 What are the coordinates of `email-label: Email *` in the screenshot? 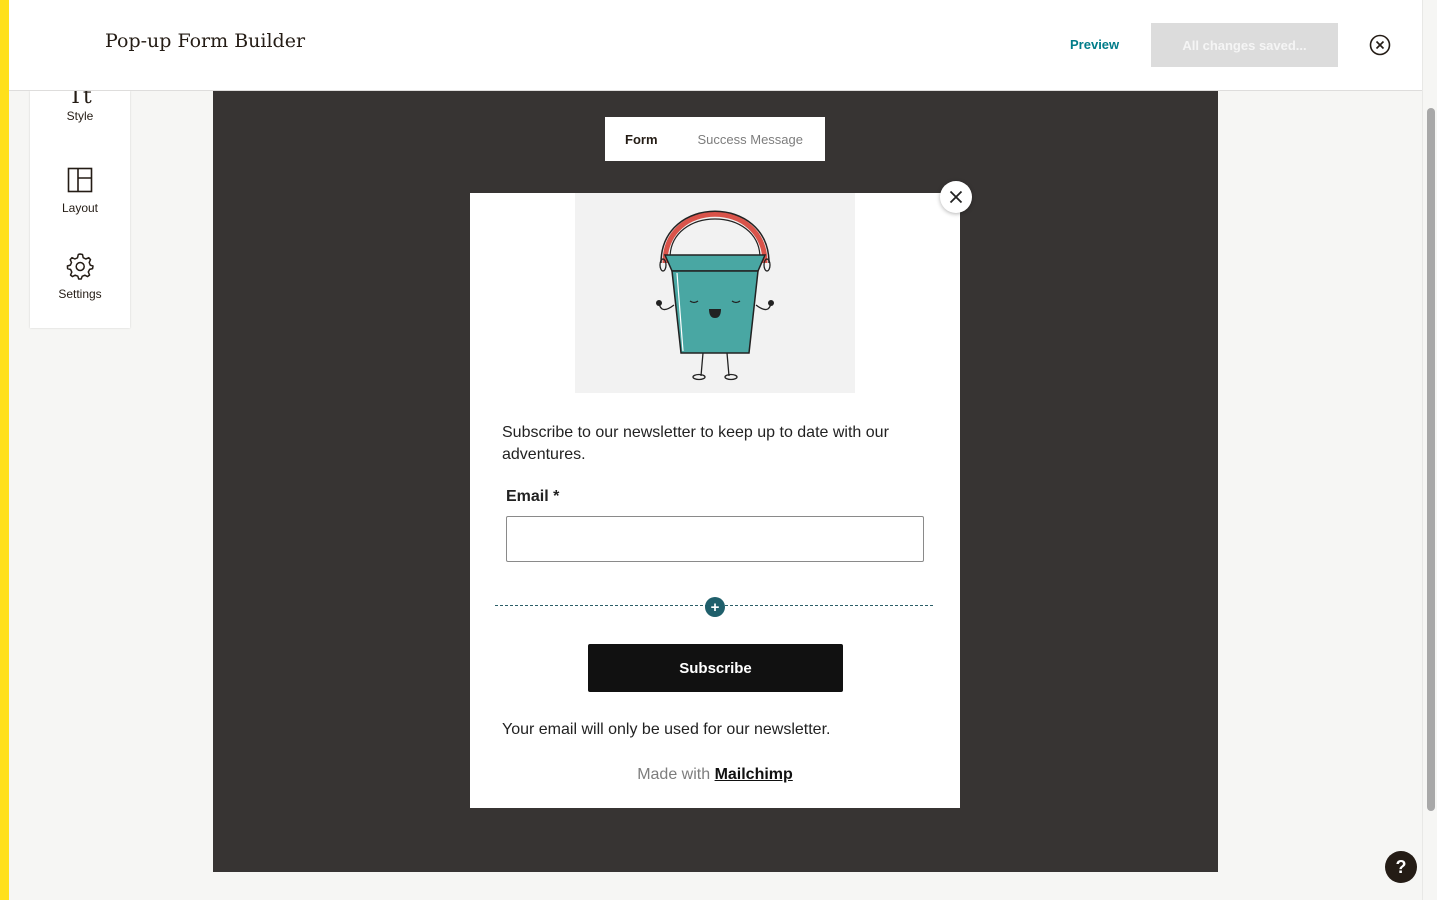 It's located at (533, 496).